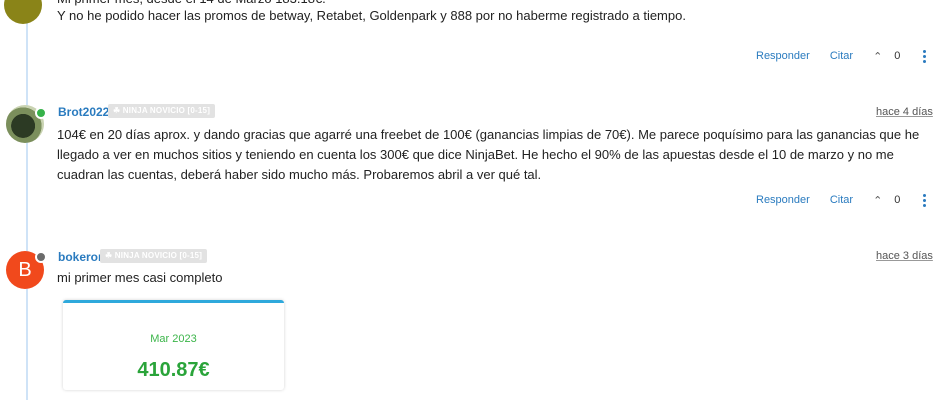 The height and width of the screenshot is (400, 940). I want to click on avatar, so click(23, 12).